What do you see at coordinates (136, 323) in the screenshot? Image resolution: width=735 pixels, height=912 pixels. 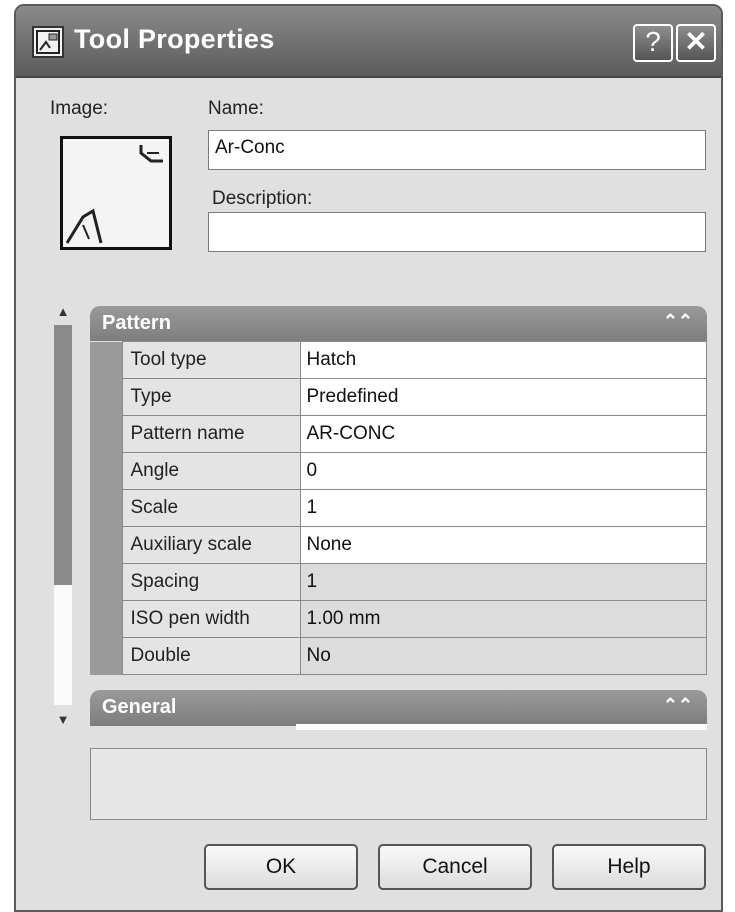 I see `pattern-section-title: Pattern` at bounding box center [136, 323].